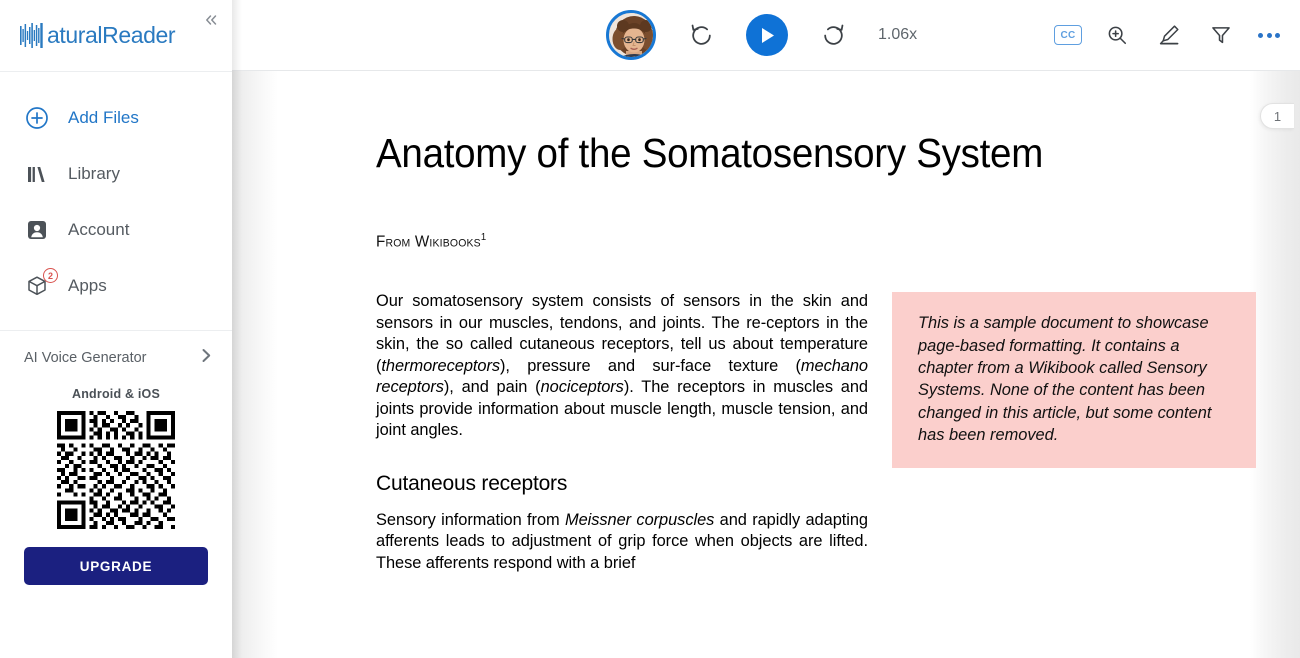 The width and height of the screenshot is (1300, 658). I want to click on ai-voice-generator-label: AI Voice Generator, so click(85, 358).